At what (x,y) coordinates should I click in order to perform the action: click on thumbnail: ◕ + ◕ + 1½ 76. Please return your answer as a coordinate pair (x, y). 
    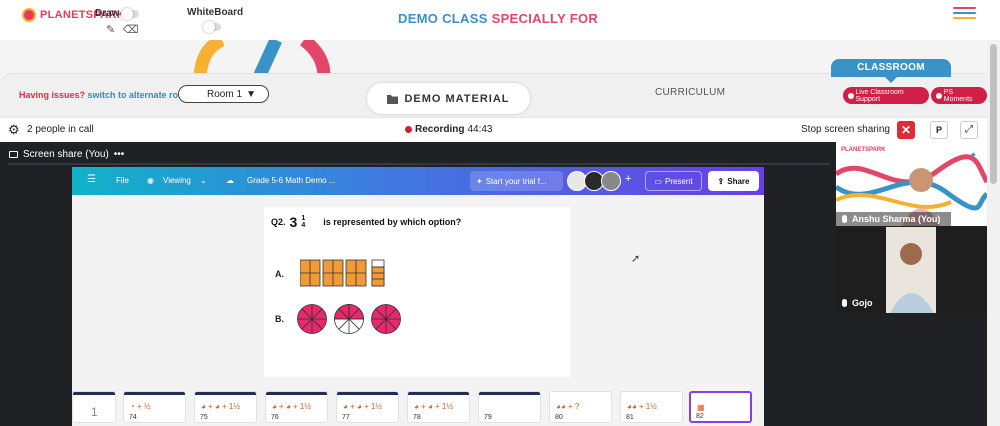
    Looking at the image, I should click on (296, 407).